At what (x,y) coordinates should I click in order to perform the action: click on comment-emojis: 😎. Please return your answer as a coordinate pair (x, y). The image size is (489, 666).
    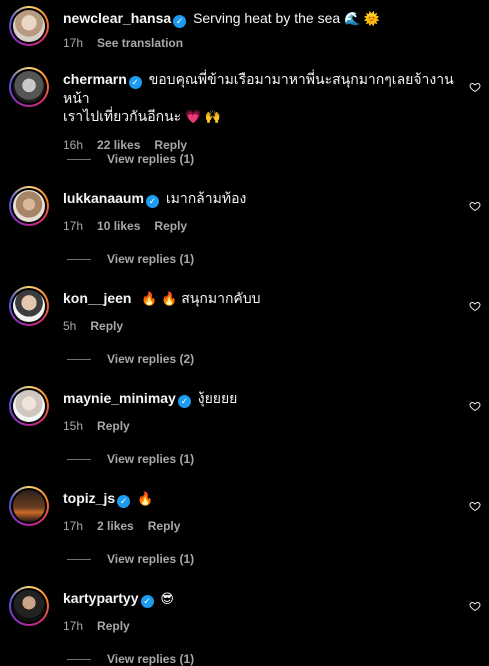
    Looking at the image, I should click on (167, 598).